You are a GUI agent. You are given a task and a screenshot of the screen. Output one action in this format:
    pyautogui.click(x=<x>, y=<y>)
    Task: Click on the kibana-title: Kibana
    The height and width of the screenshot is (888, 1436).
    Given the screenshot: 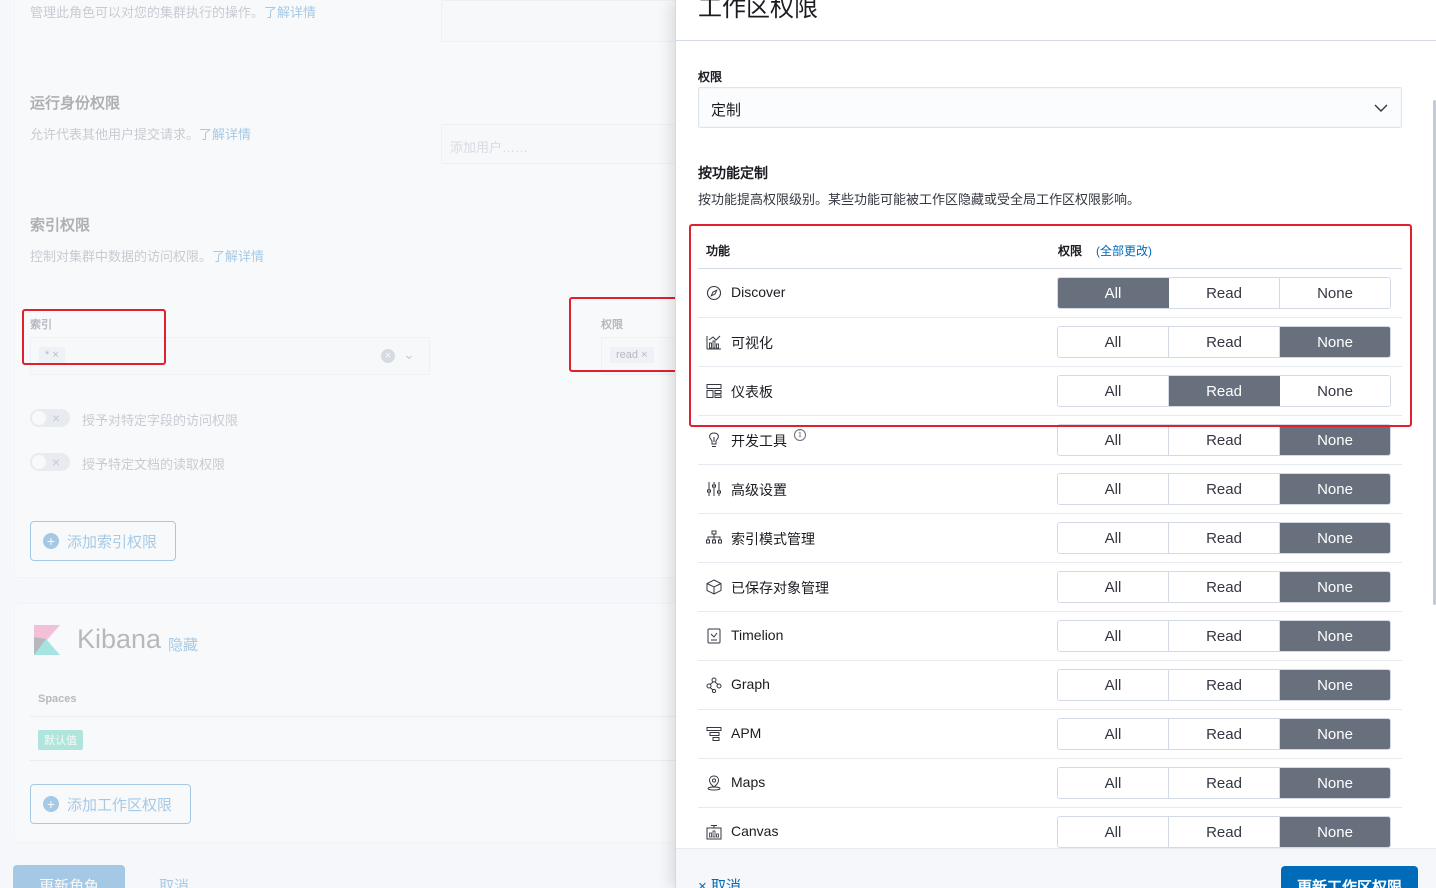 What is the action you would take?
    pyautogui.click(x=119, y=639)
    